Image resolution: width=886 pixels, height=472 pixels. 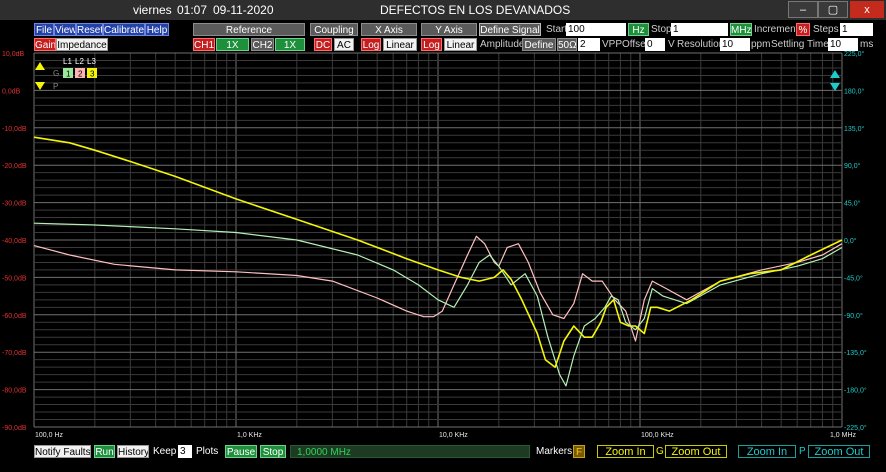 I want to click on date-label: 09-11-2020, so click(x=243, y=10).